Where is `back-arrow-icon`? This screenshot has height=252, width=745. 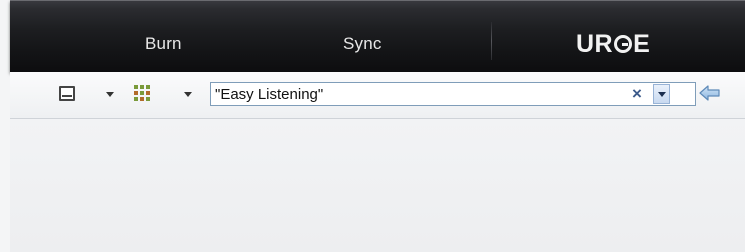 back-arrow-icon is located at coordinates (710, 93).